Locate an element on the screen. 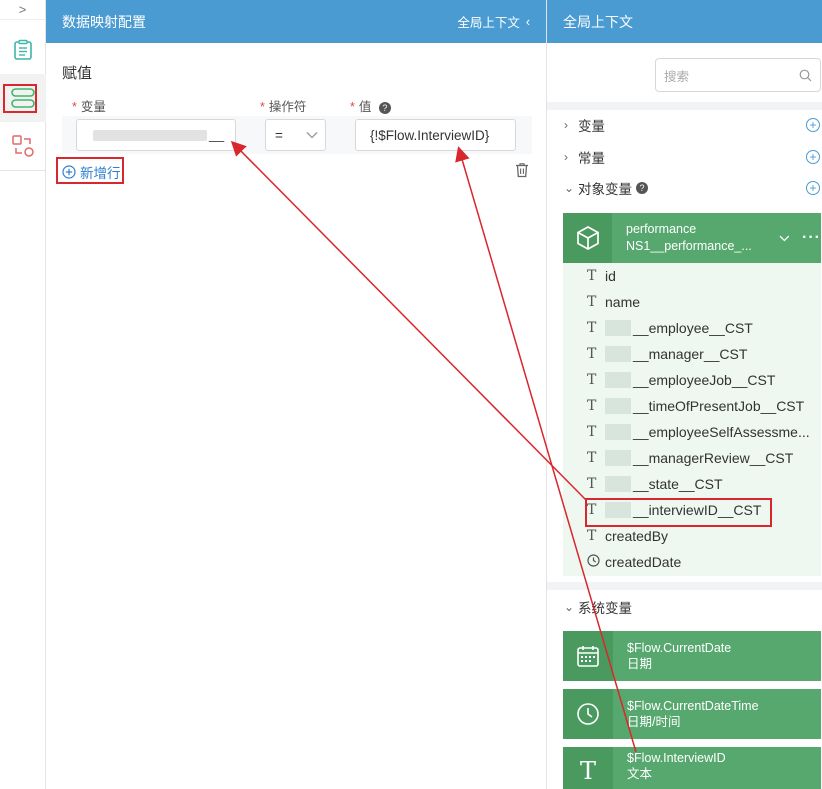 The width and height of the screenshot is (822, 789). object-variable-card: performance NS1__performance_... ··· is located at coordinates (692, 238).